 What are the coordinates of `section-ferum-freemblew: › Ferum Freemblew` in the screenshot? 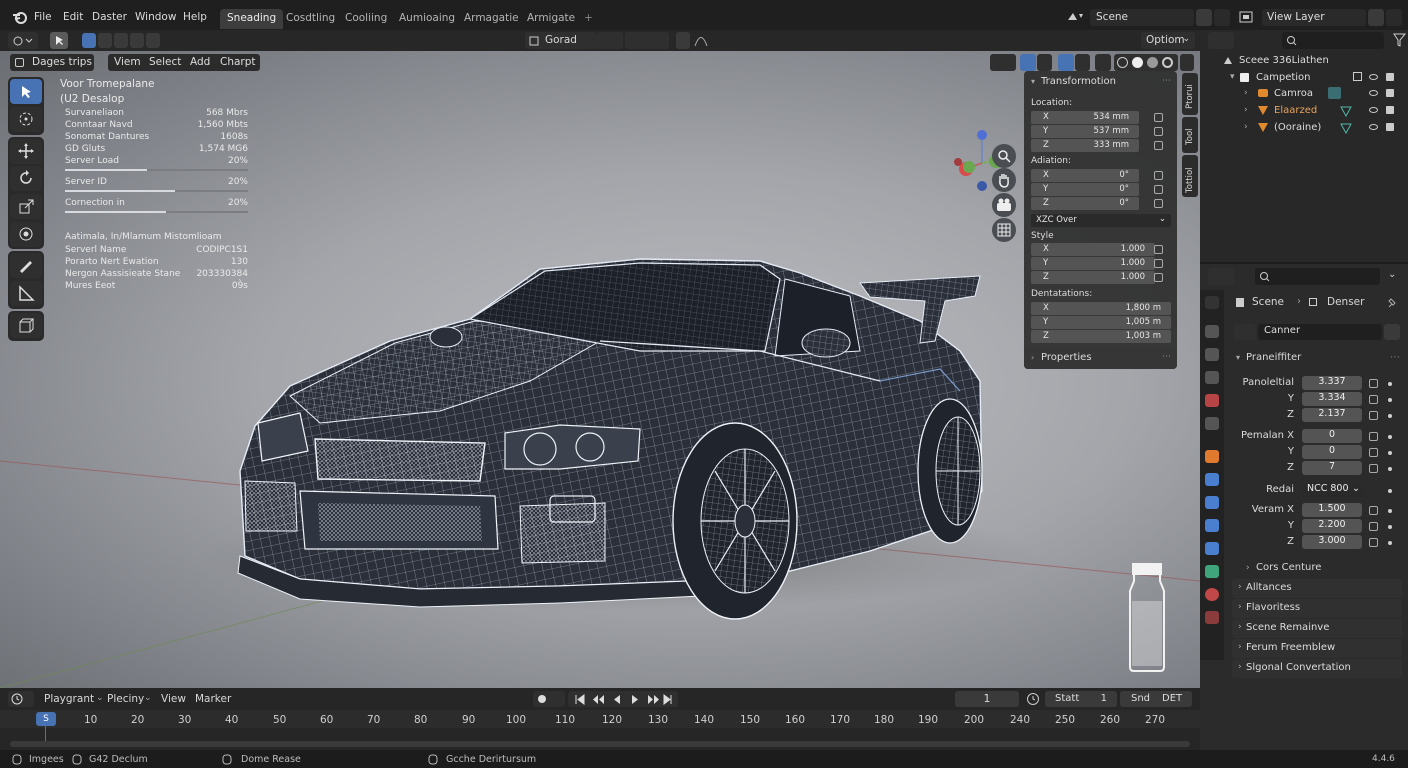 It's located at (1317, 648).